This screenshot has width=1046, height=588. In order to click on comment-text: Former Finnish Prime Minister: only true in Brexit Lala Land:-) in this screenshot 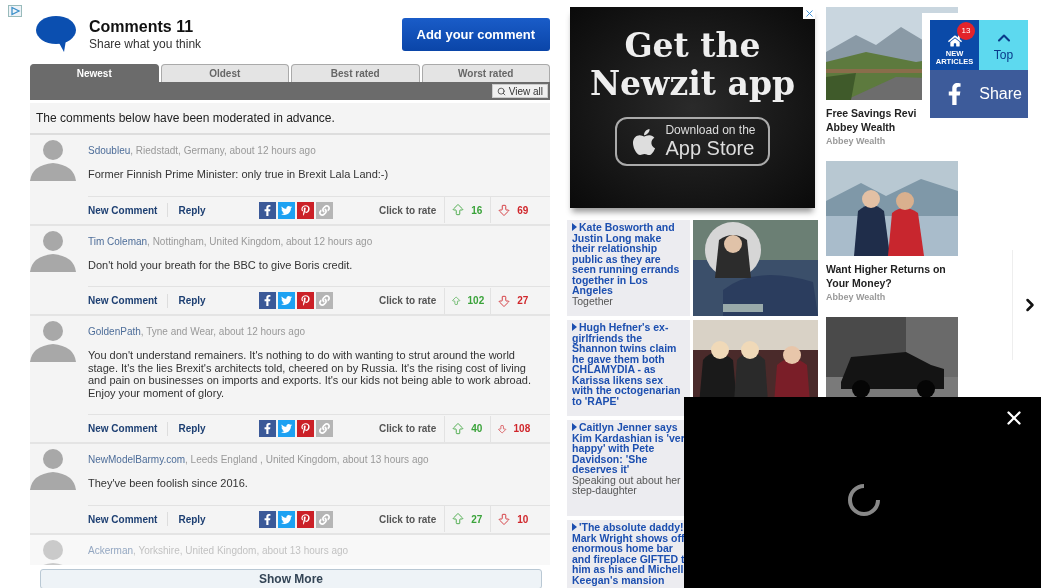, I will do `click(239, 174)`.